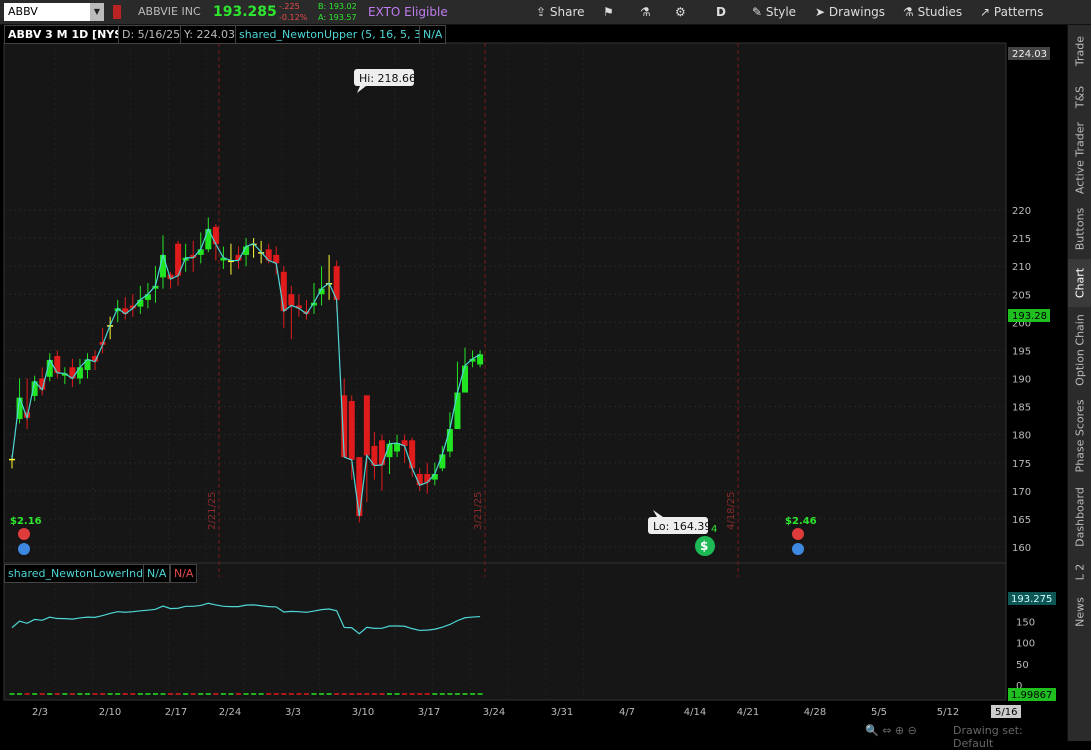  Describe the element at coordinates (1079, 517) in the screenshot. I see `nav-dashboard: Dashboard` at that location.